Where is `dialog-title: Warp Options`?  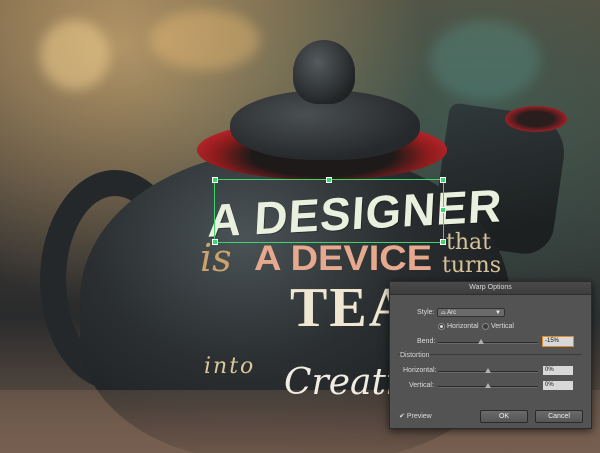
dialog-title: Warp Options is located at coordinates (490, 288).